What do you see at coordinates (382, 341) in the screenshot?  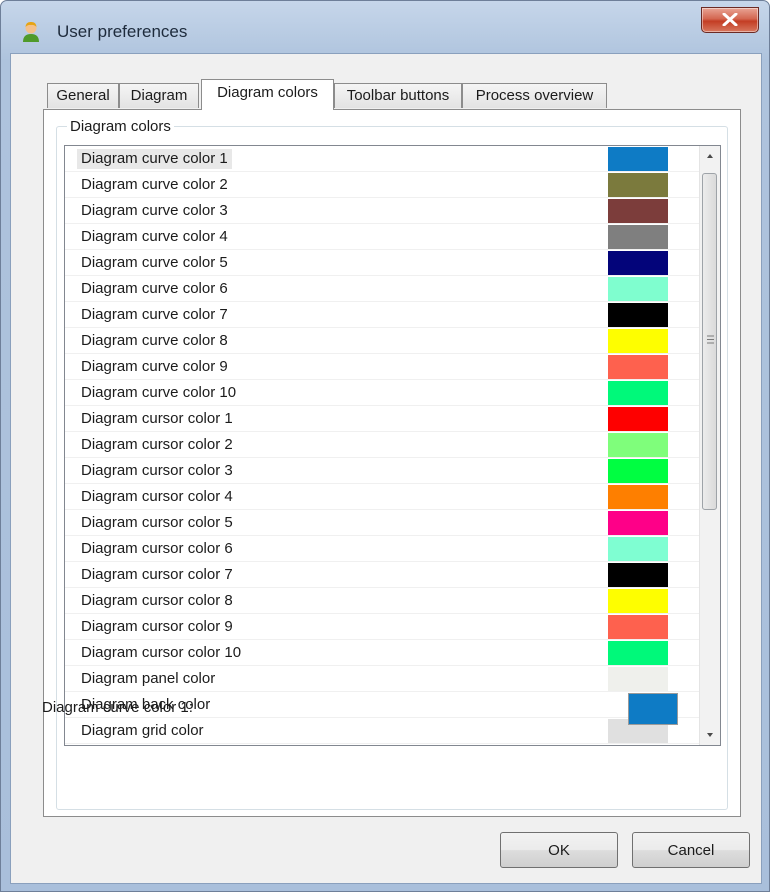 I see `list-item: Diagram curve color 8` at bounding box center [382, 341].